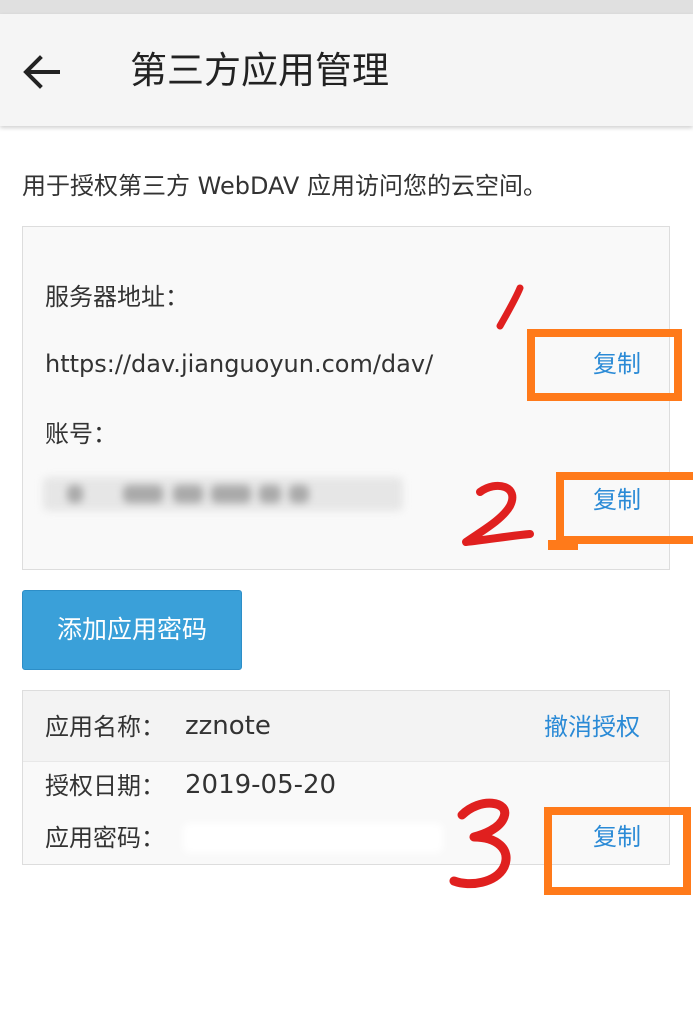  I want to click on highlight-box-2-tail, so click(563, 545).